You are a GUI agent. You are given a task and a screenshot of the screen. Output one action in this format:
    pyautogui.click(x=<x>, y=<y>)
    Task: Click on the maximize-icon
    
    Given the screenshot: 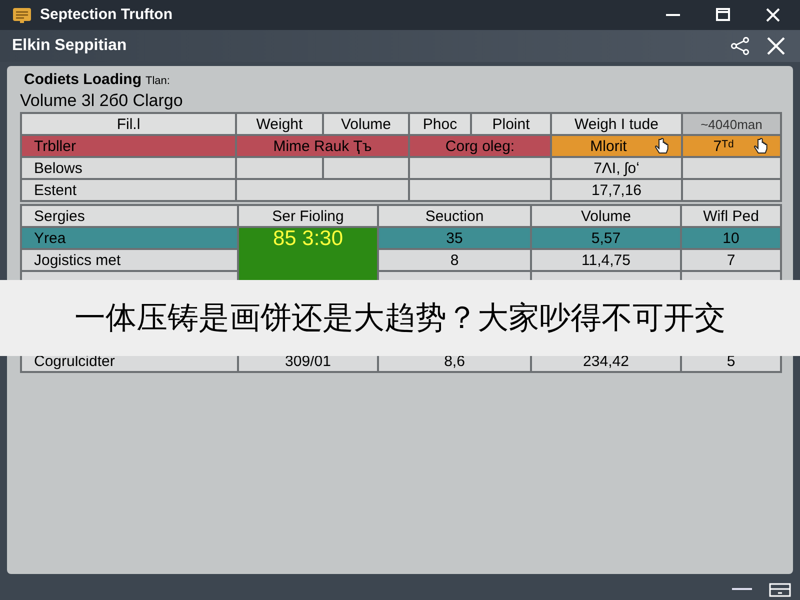 What is the action you would take?
    pyautogui.click(x=723, y=15)
    